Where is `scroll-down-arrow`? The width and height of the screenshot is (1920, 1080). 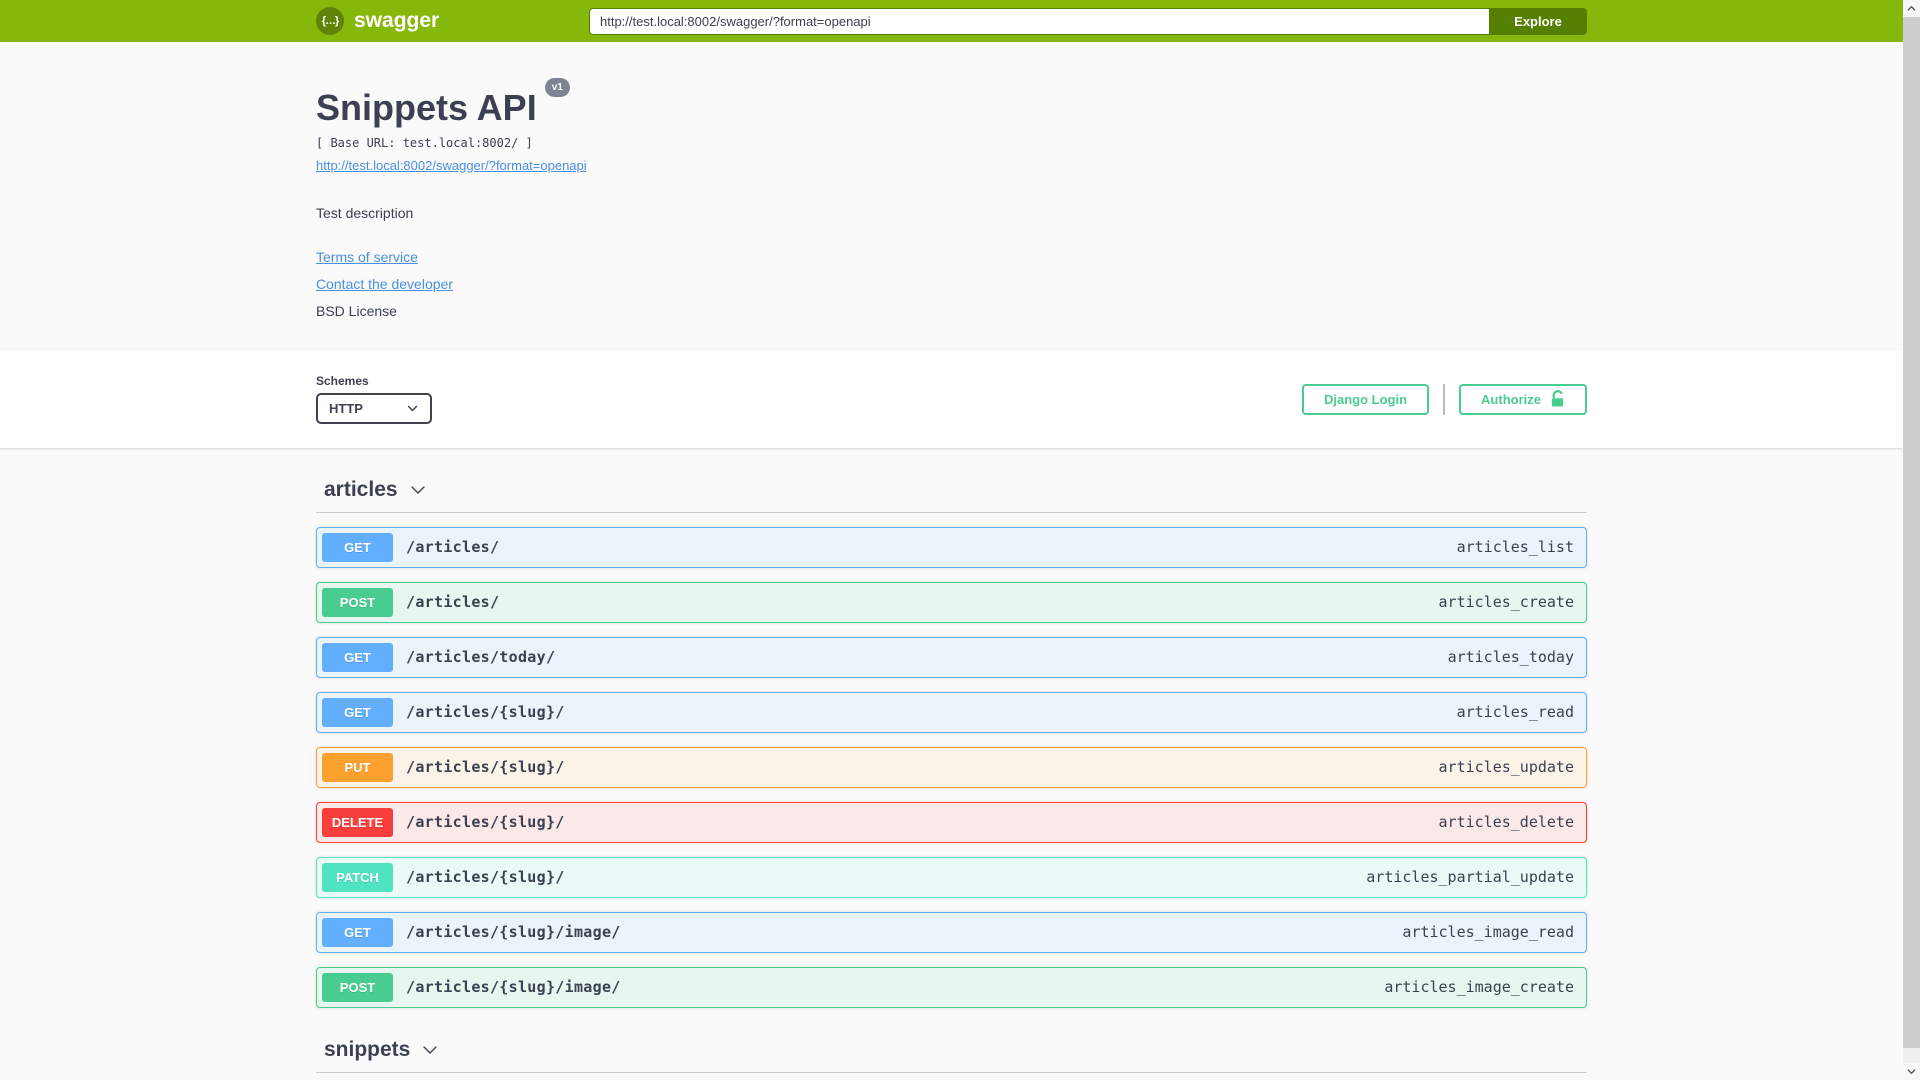
scroll-down-arrow is located at coordinates (1911, 1071).